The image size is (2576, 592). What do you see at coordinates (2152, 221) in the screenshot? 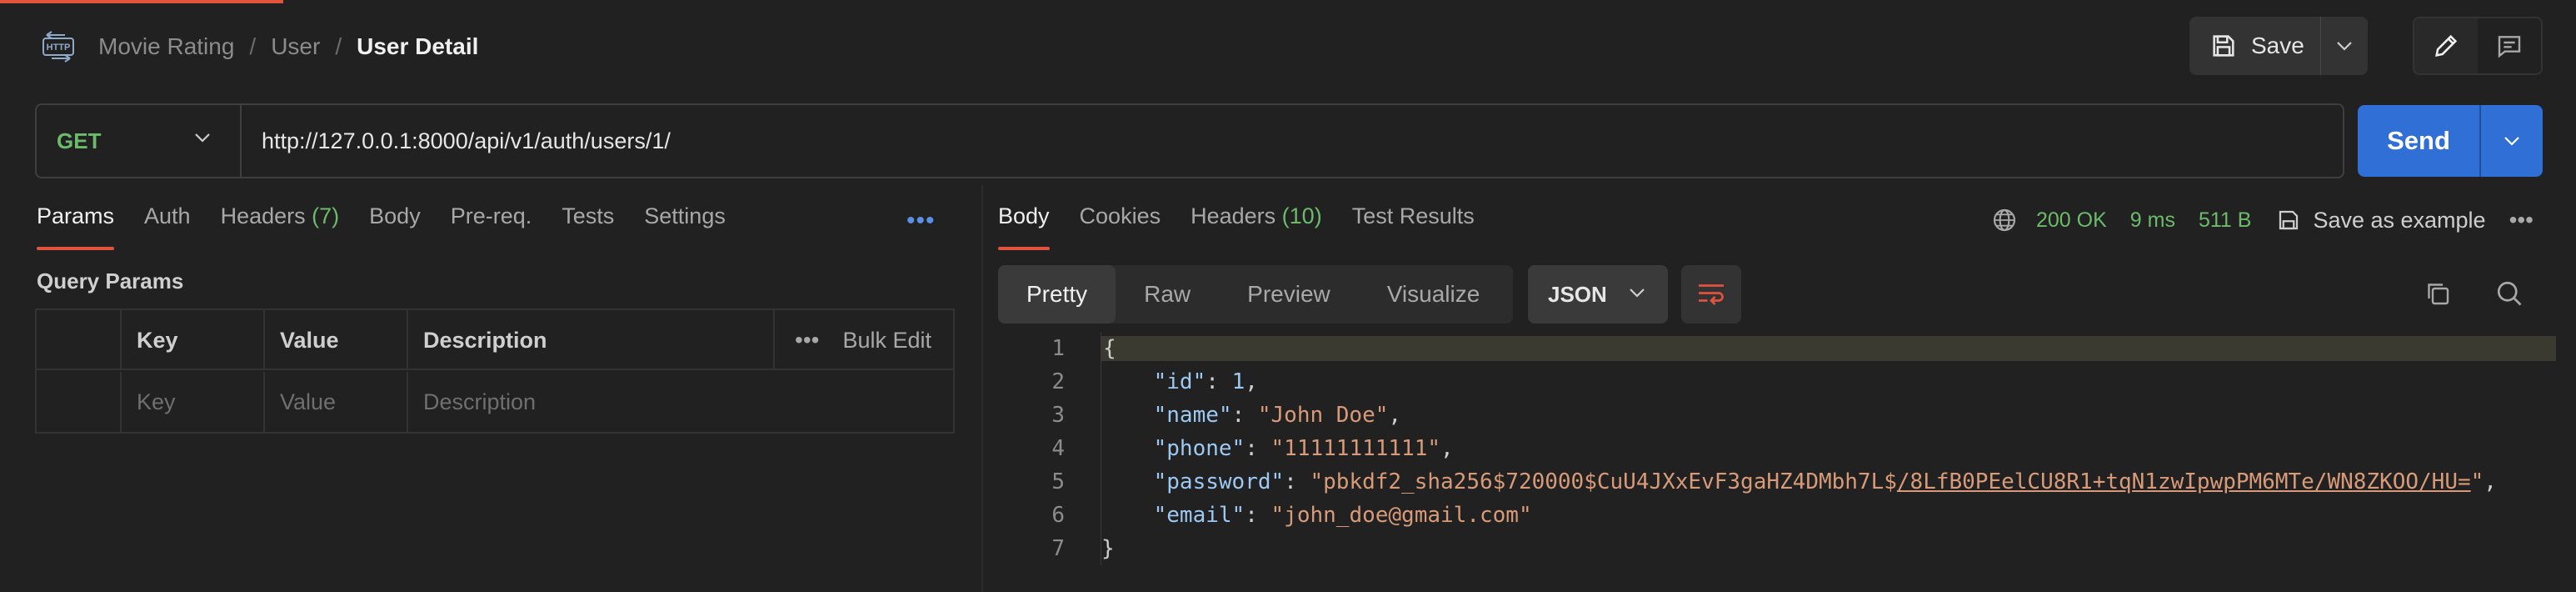
I see `response-time: 9 ms` at bounding box center [2152, 221].